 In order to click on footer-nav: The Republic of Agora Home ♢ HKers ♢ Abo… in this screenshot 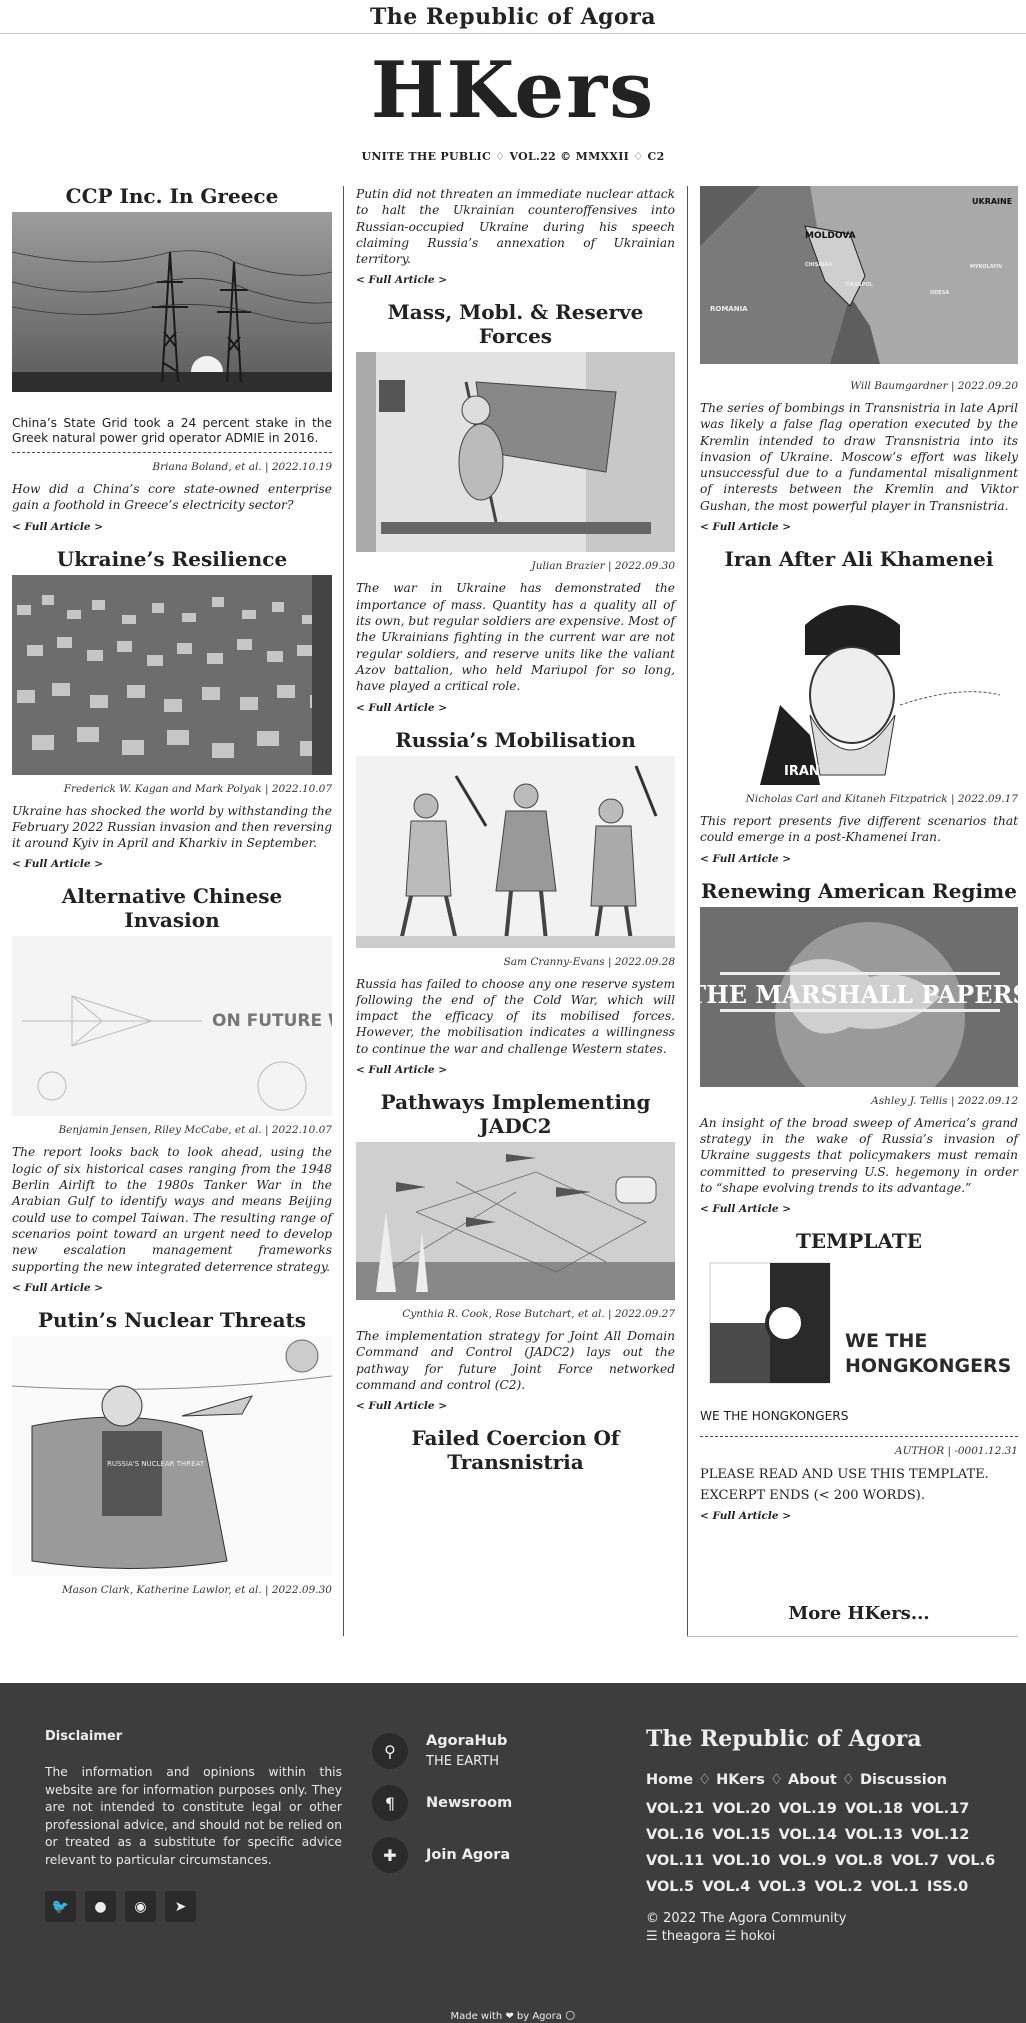, I will do `click(826, 1836)`.